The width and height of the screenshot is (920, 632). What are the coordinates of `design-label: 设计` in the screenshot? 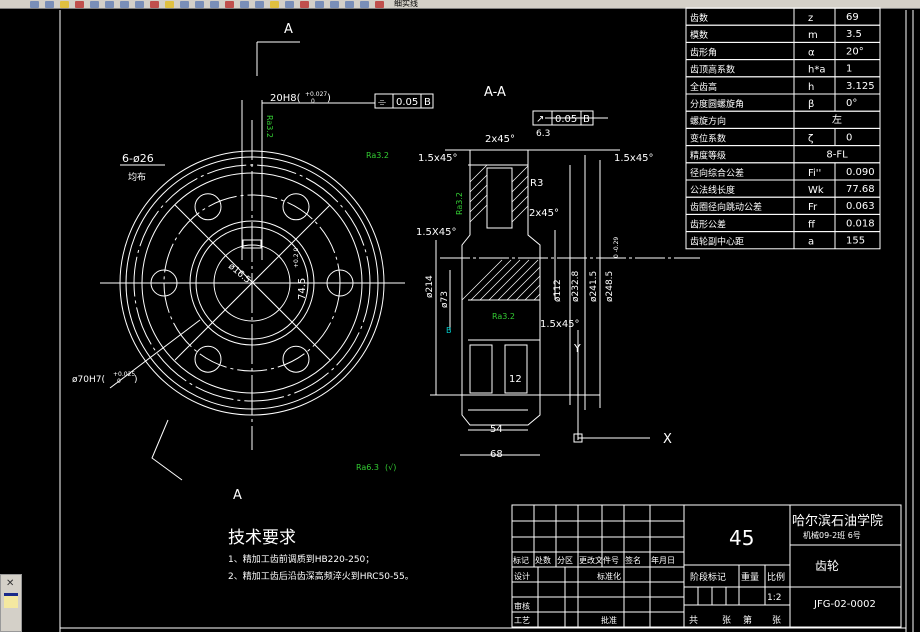 It's located at (522, 576).